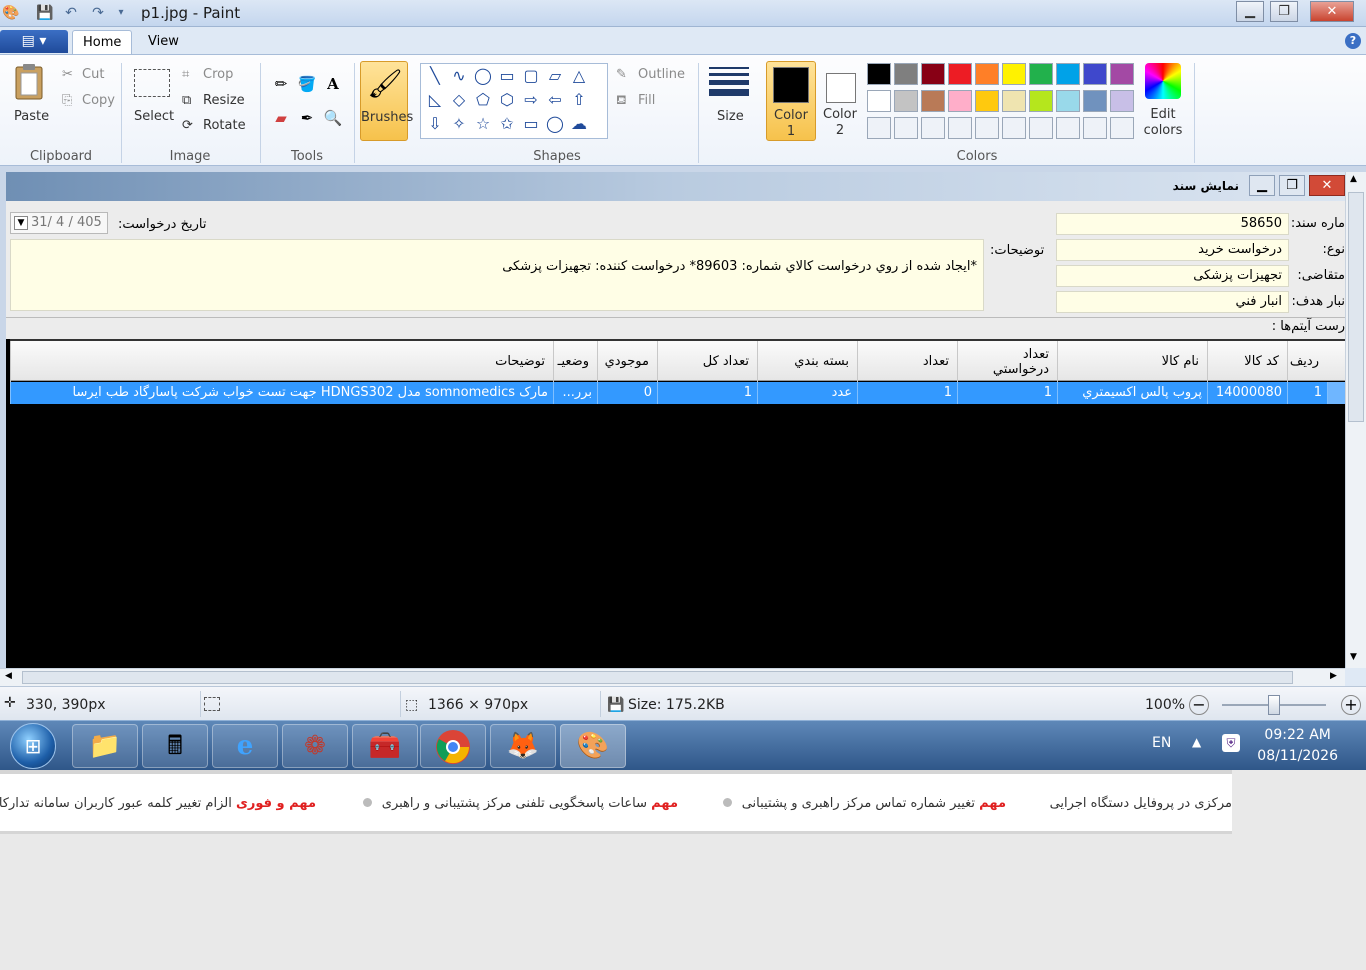 The image size is (1366, 970). Describe the element at coordinates (1297, 746) in the screenshot. I see `clock: 09:22 AM 08/11/2026` at that location.